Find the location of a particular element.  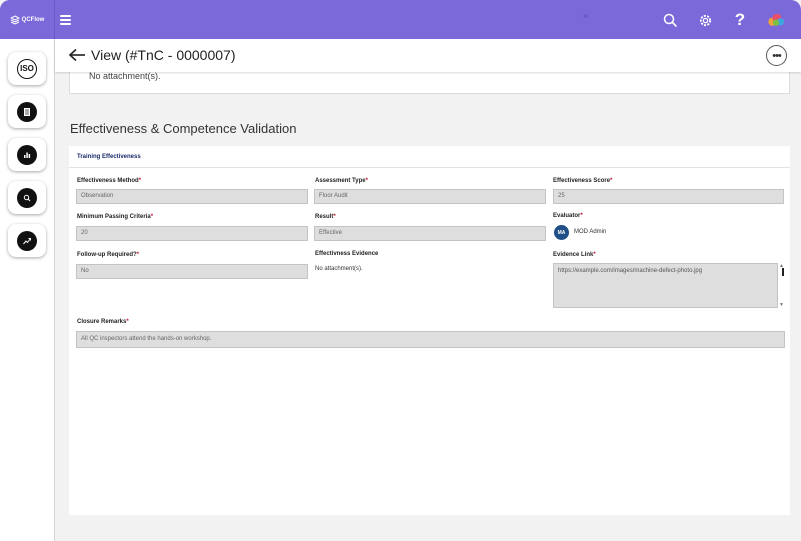

evaluator-name: MOD Admin is located at coordinates (590, 232).